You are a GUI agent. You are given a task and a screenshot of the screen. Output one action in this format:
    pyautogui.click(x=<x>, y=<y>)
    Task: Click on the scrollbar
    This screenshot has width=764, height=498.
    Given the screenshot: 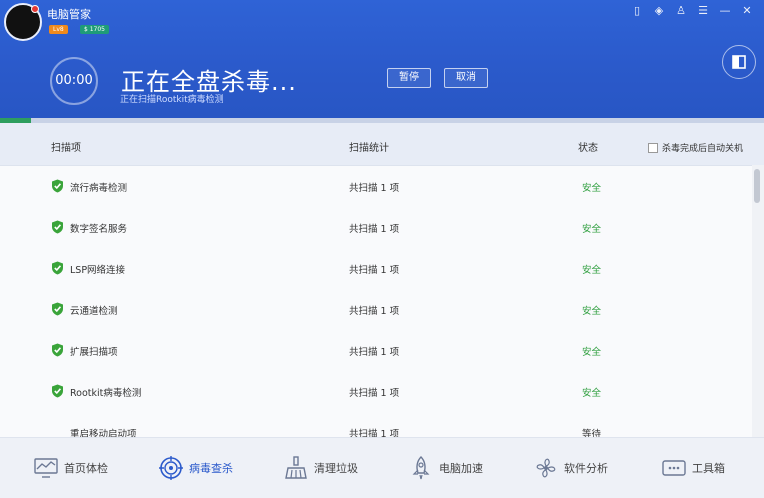 What is the action you would take?
    pyautogui.click(x=758, y=301)
    